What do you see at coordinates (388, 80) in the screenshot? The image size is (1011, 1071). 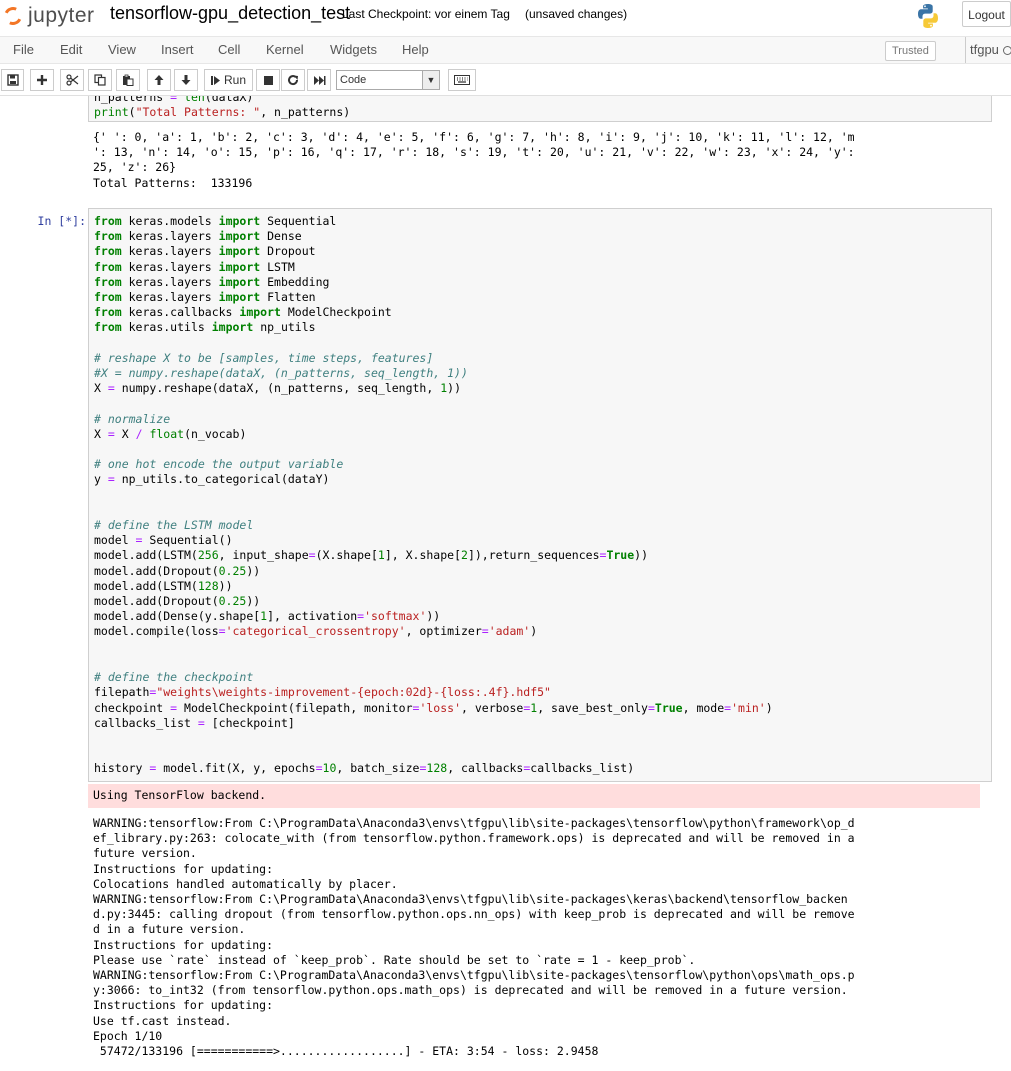 I see `cell-type-select: Code ▼` at bounding box center [388, 80].